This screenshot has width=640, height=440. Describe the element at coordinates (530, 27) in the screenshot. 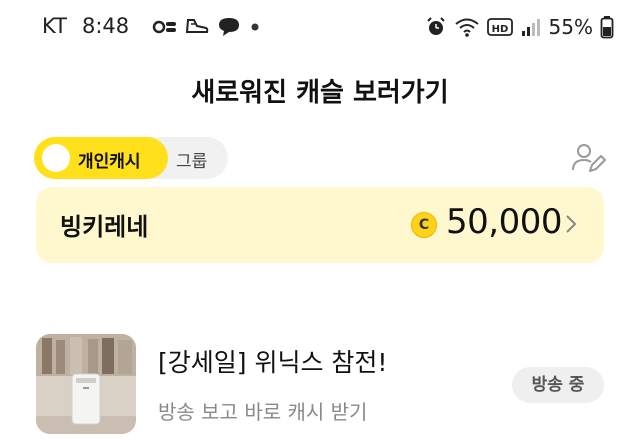

I see `signal-icon` at that location.